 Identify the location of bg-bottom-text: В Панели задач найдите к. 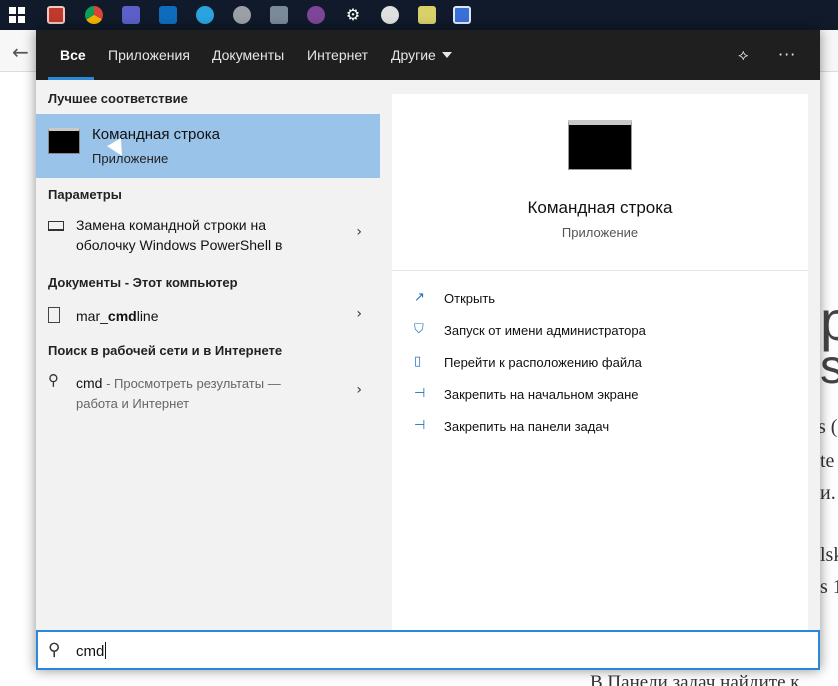
(695, 679).